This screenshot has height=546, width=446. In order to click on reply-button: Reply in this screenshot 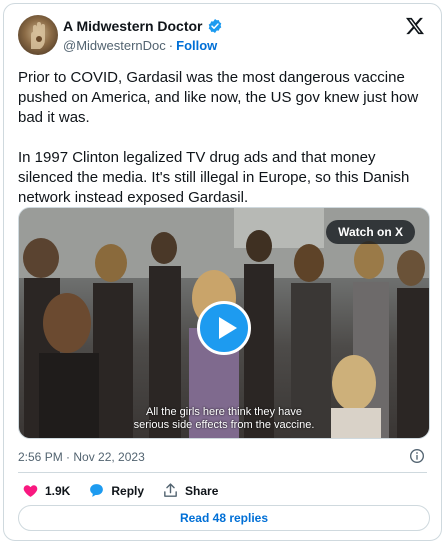, I will do `click(116, 490)`.